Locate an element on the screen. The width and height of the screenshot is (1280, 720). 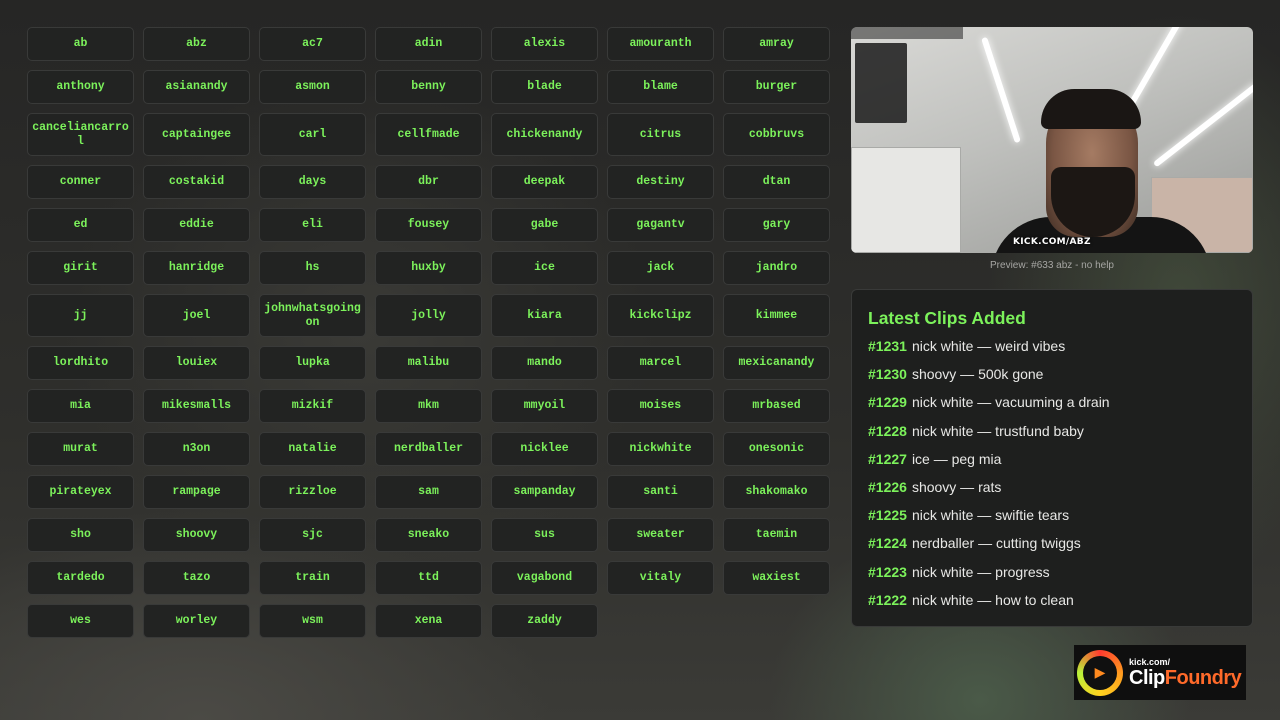
streamer-button-adin: adin is located at coordinates (428, 44).